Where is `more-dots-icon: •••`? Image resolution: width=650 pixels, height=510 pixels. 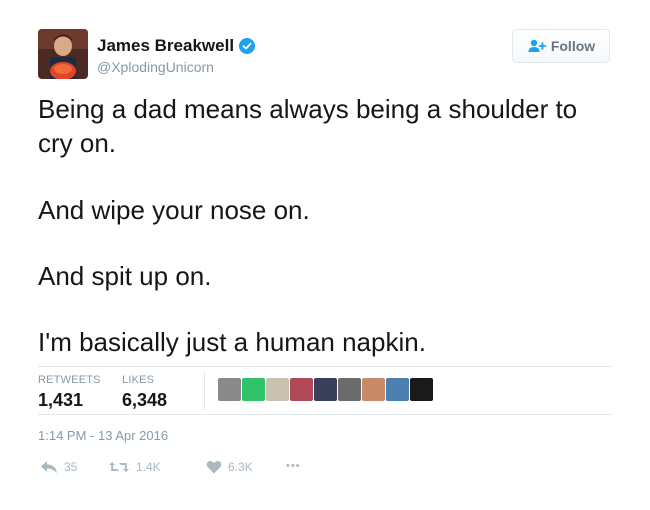 more-dots-icon: ••• is located at coordinates (293, 466).